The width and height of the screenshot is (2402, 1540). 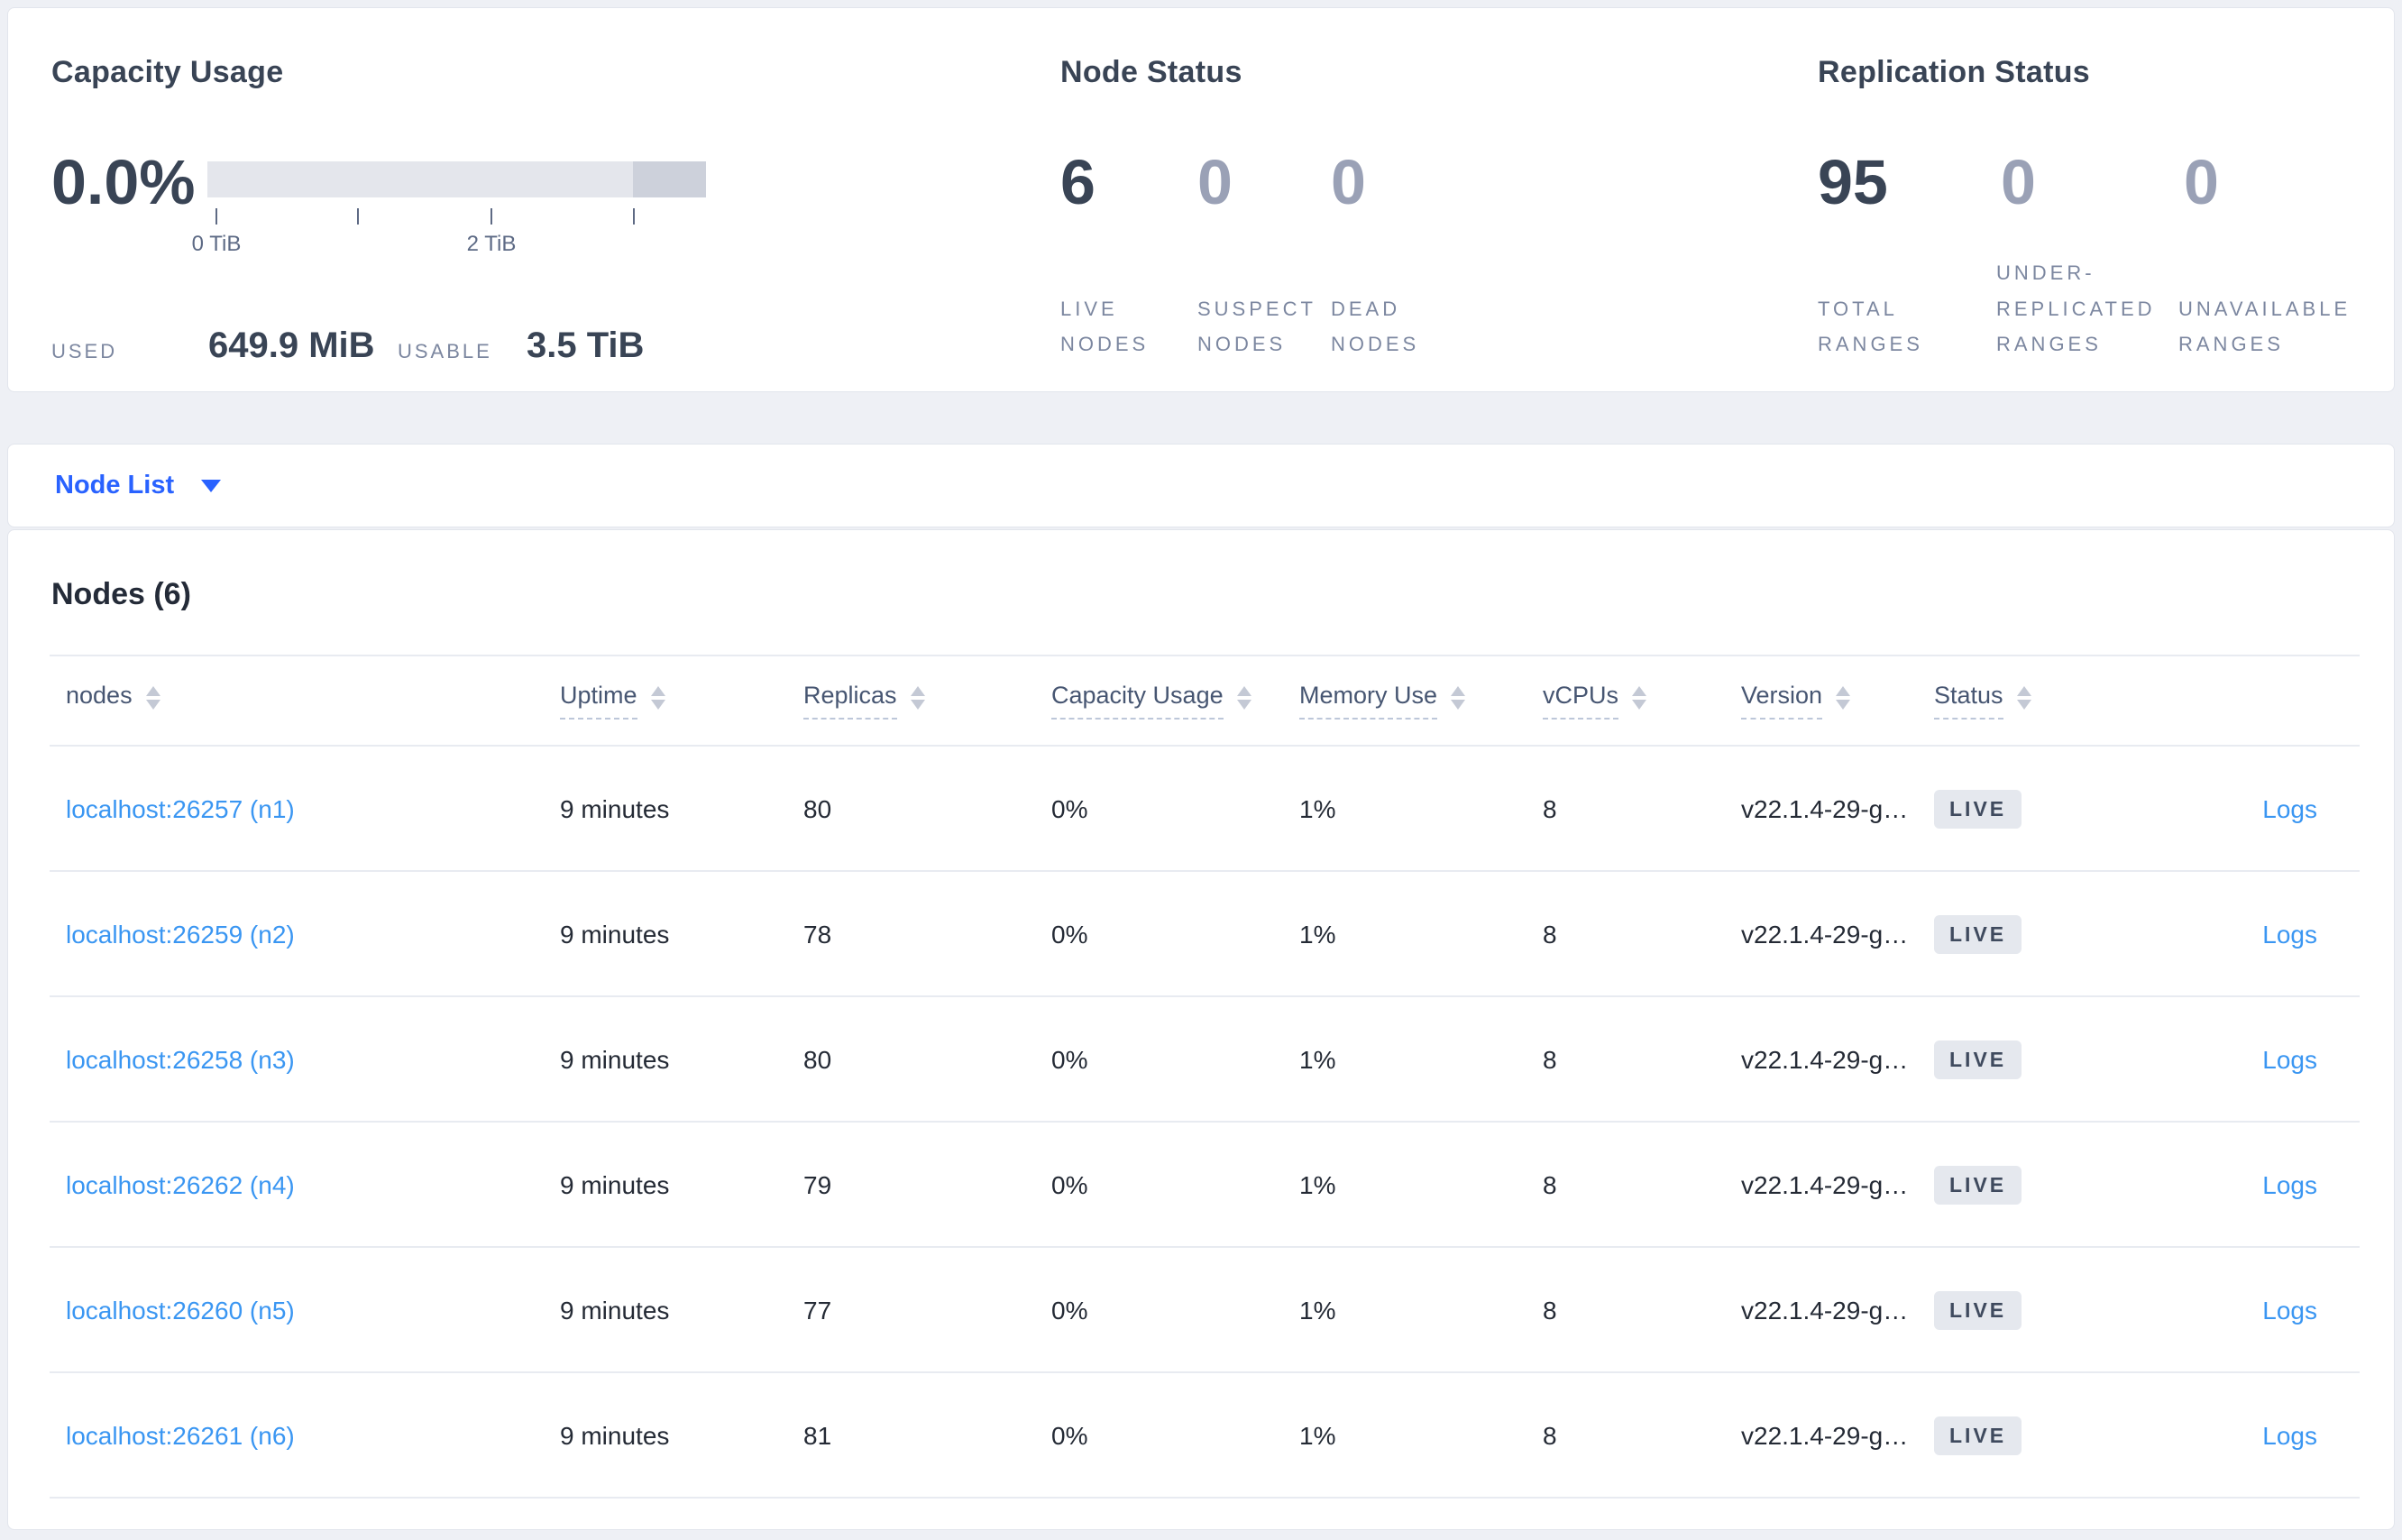 What do you see at coordinates (313, 1185) in the screenshot?
I see `node-link: localhost:26262 (n4)` at bounding box center [313, 1185].